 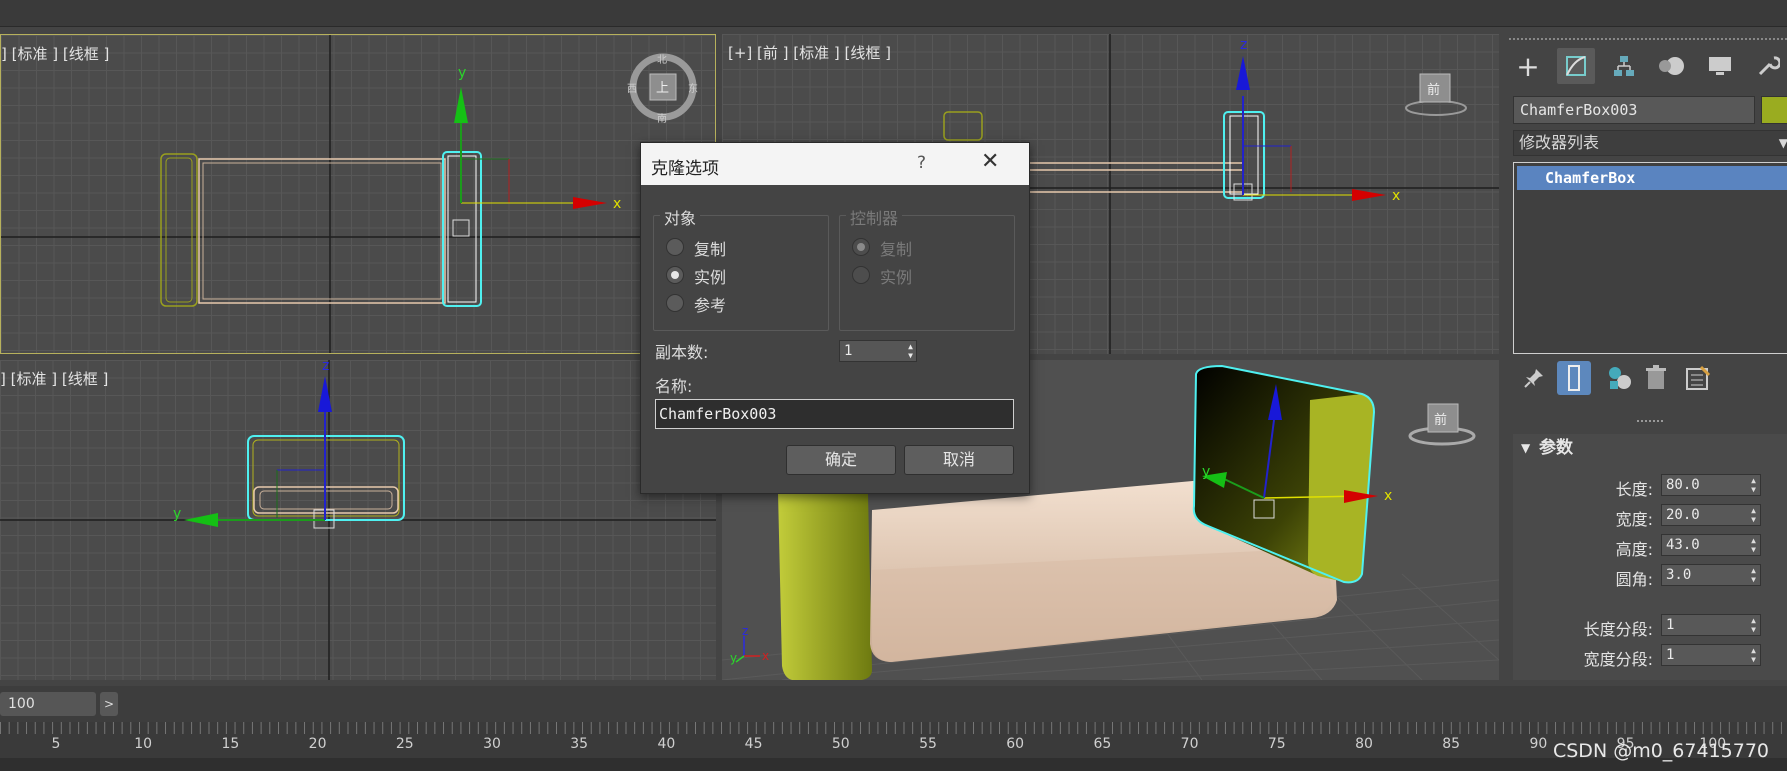 What do you see at coordinates (921, 163) in the screenshot?
I see `help-icon: ?` at bounding box center [921, 163].